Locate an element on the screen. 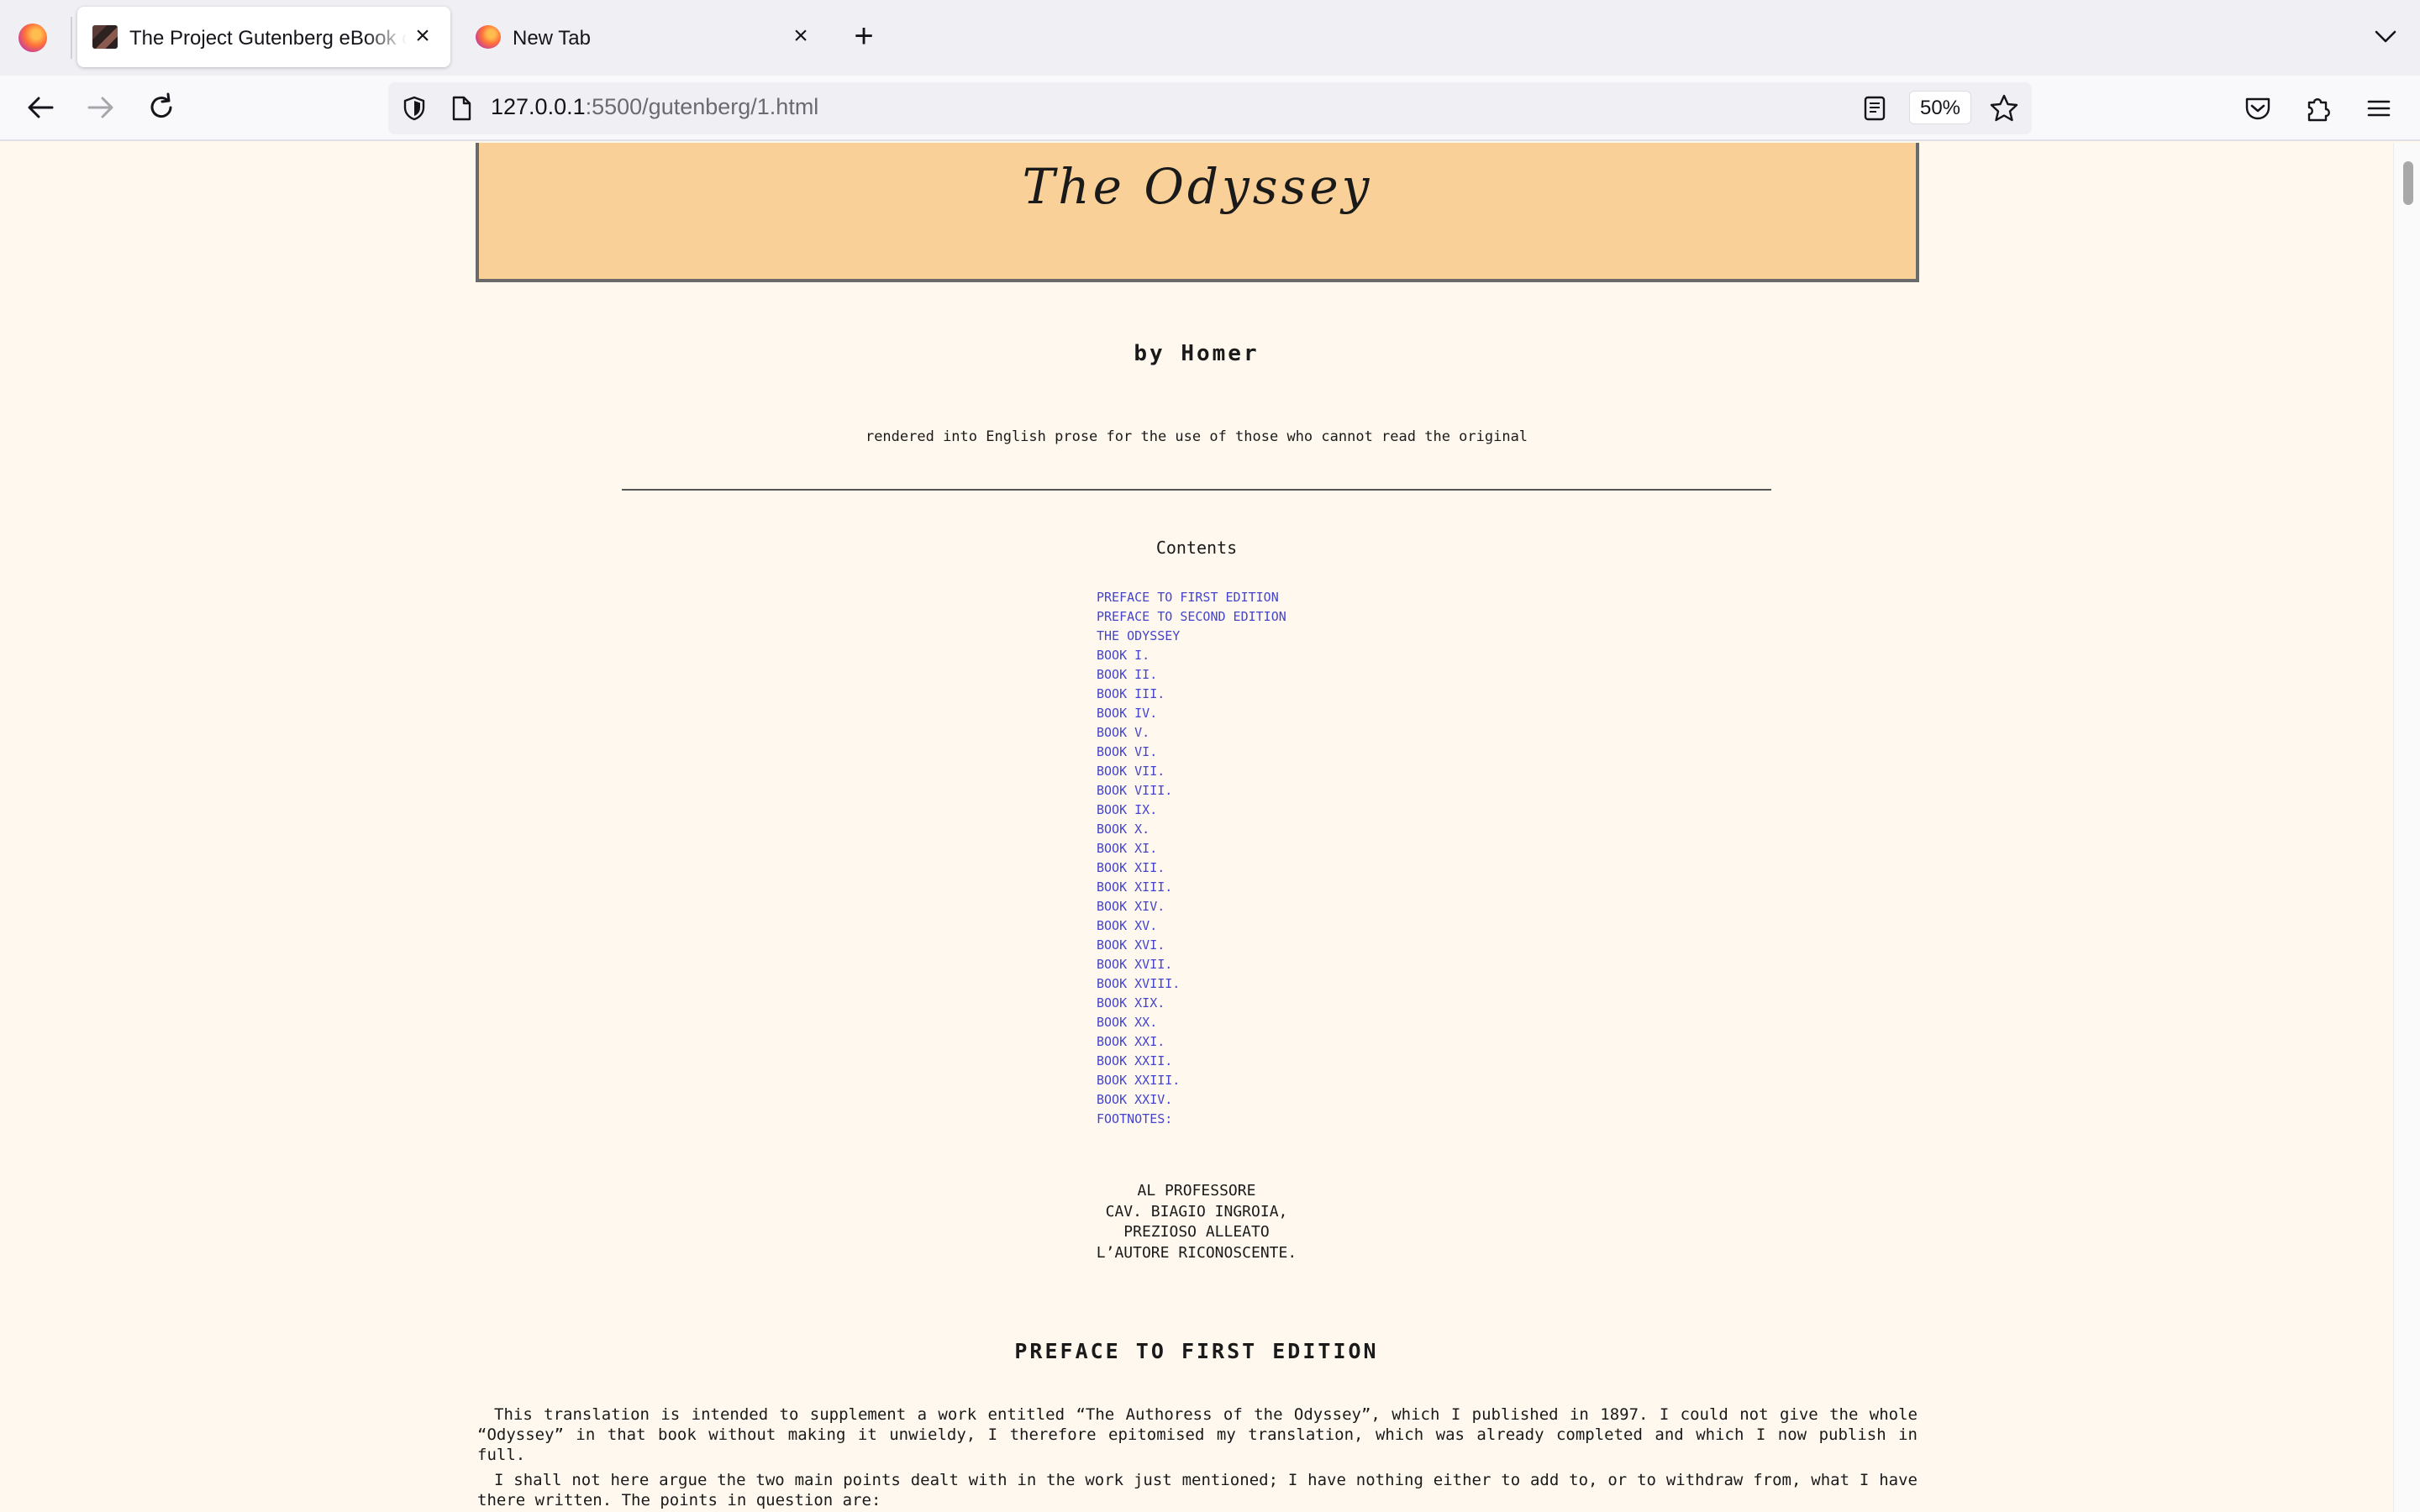 The width and height of the screenshot is (2420, 1512). toc-link: FOOTNOTES: is located at coordinates (1192, 1119).